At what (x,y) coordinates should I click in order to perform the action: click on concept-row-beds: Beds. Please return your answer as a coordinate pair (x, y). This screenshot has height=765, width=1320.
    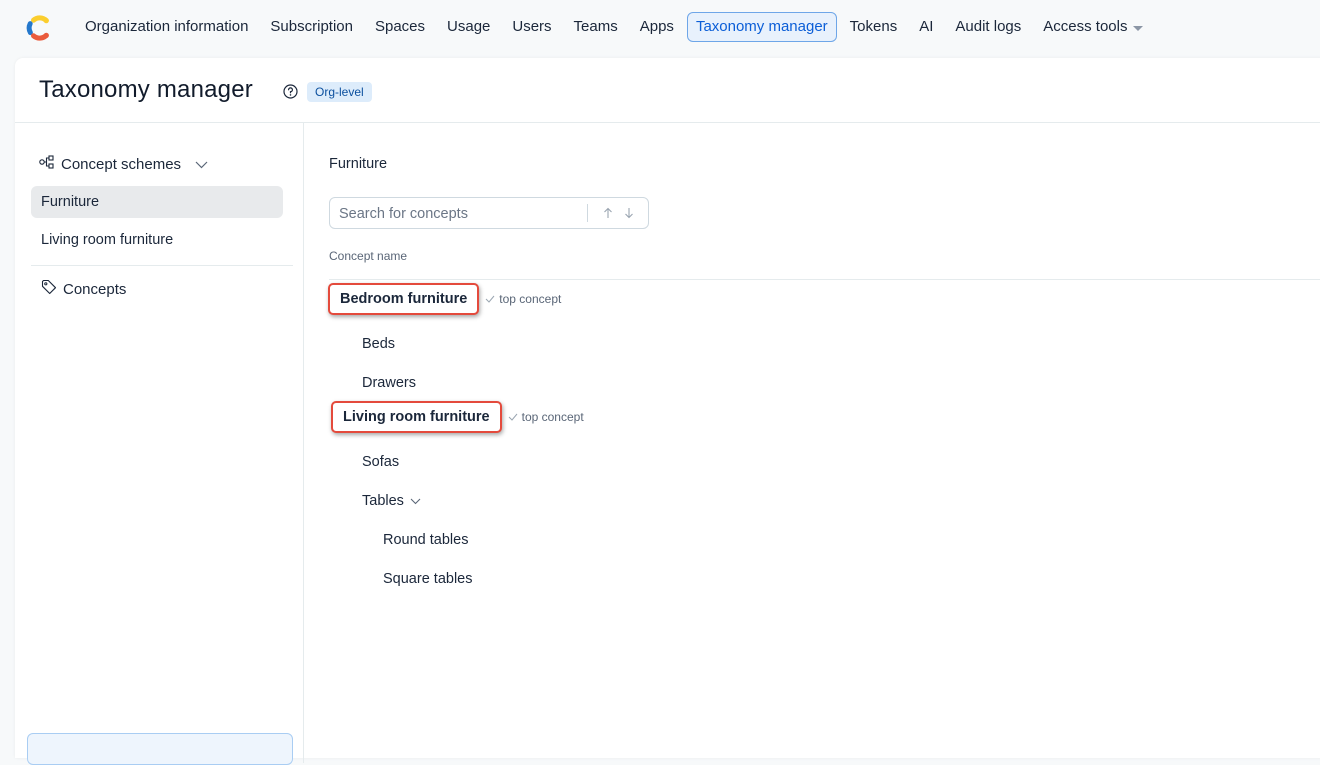
    Looking at the image, I should click on (378, 344).